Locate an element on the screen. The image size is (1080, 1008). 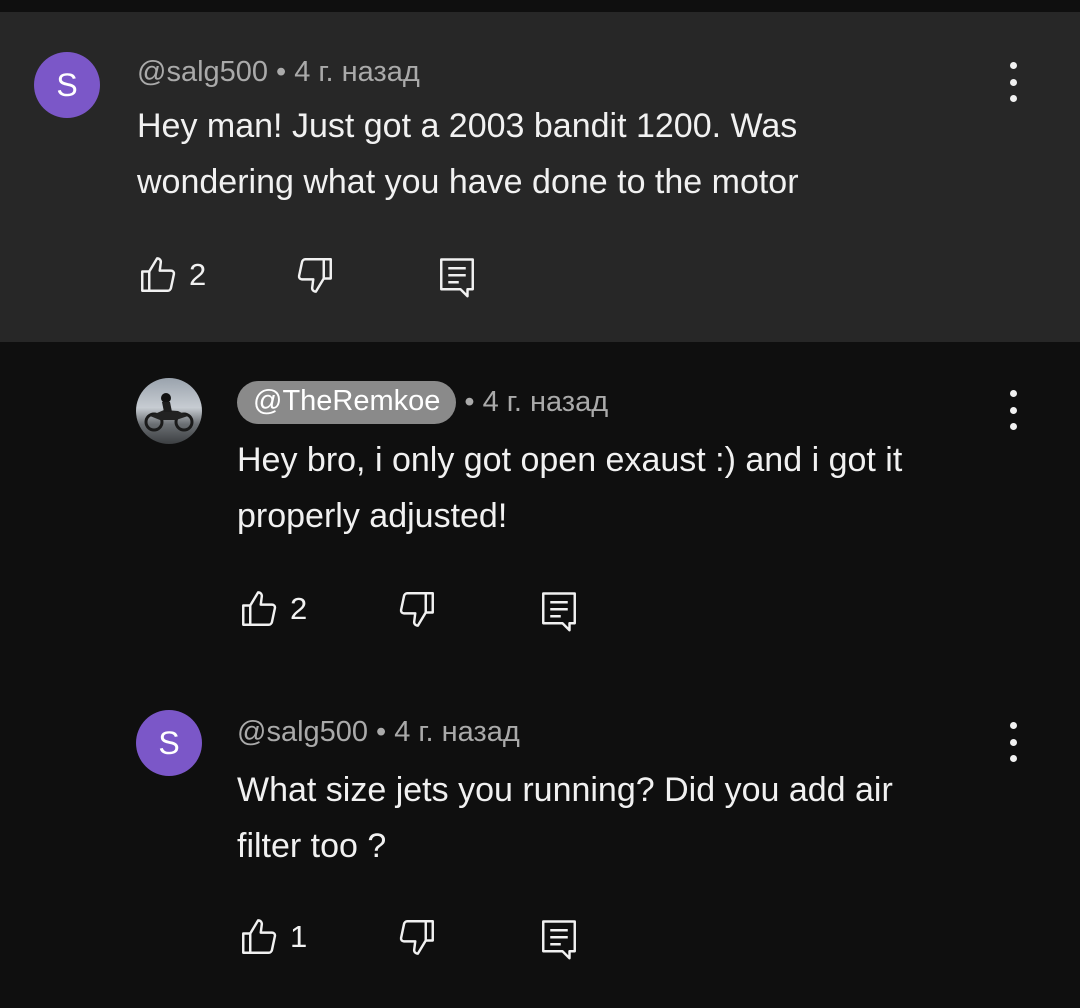
like-count: 1 is located at coordinates (299, 936).